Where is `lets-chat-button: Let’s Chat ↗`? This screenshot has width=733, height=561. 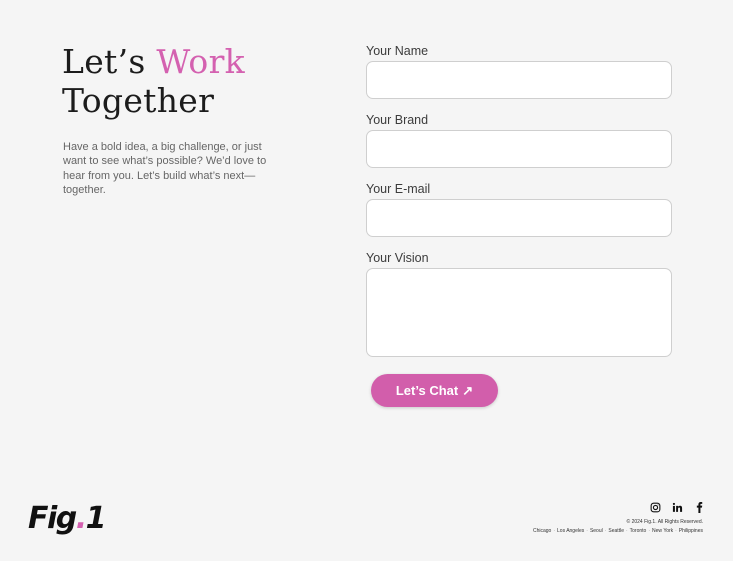 lets-chat-button: Let’s Chat ↗ is located at coordinates (434, 390).